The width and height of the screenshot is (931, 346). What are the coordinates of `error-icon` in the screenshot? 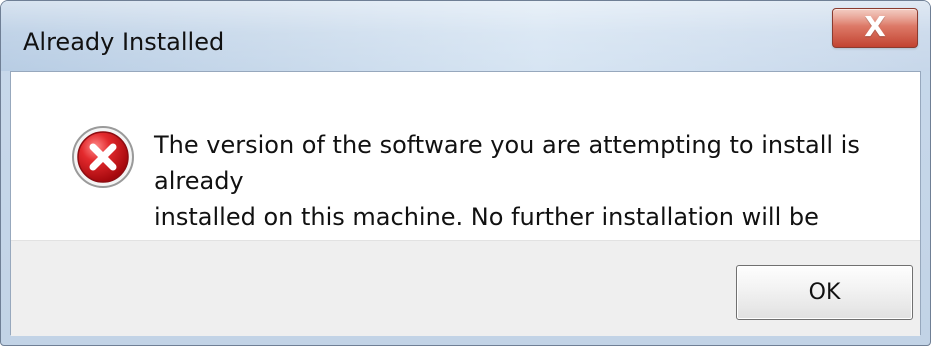 It's located at (103, 157).